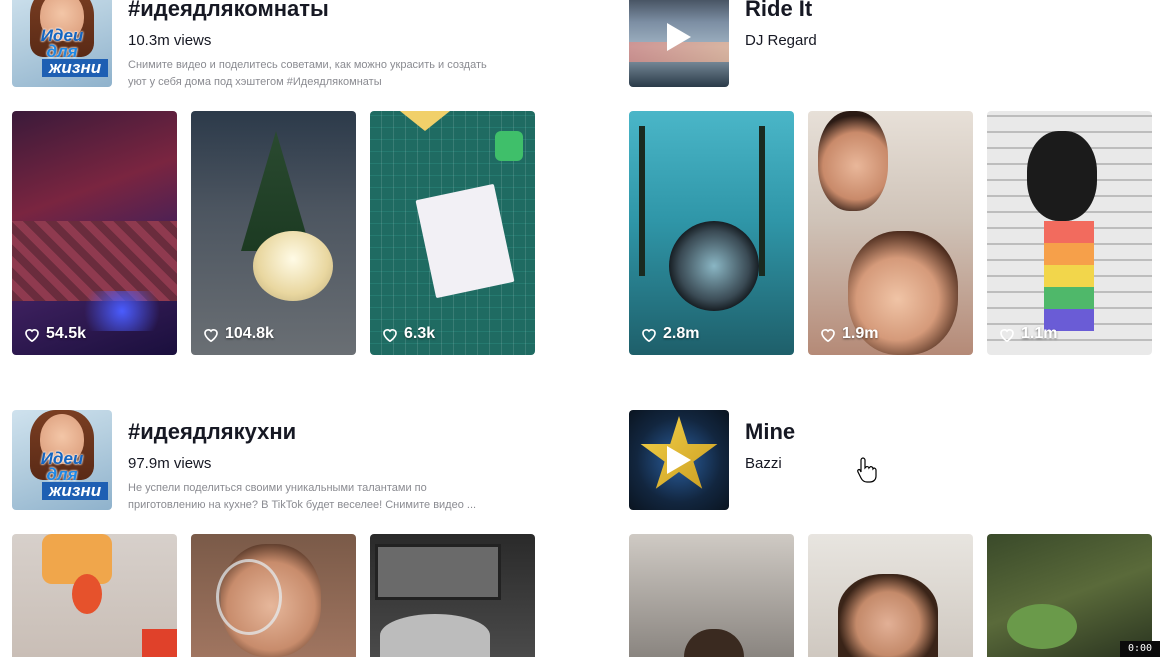  Describe the element at coordinates (778, 11) in the screenshot. I see `music-title: Ride It` at that location.